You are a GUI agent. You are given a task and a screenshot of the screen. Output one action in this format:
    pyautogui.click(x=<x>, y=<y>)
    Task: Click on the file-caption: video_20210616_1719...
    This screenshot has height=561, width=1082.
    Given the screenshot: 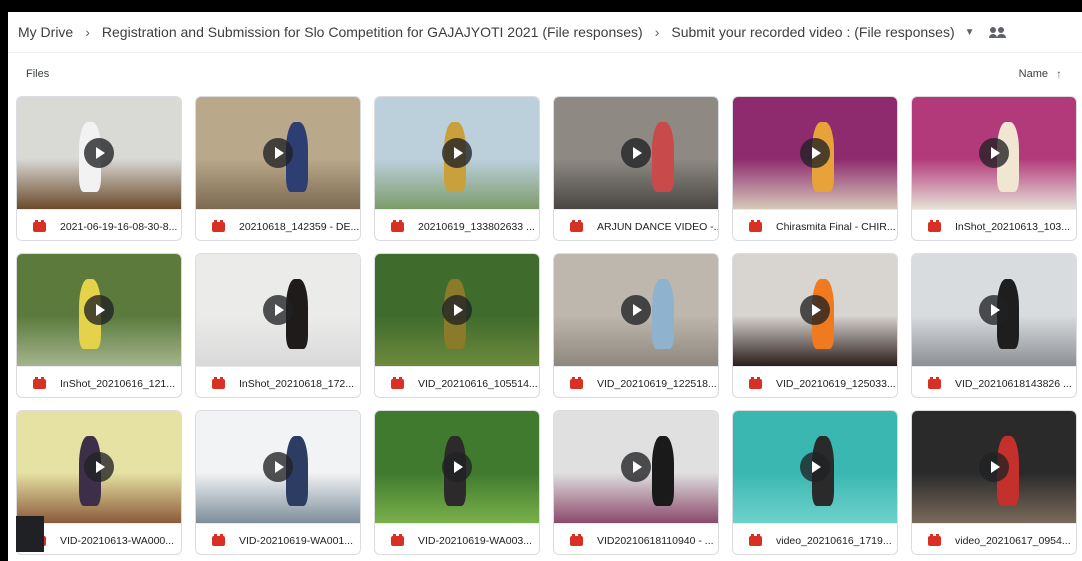 What is the action you would take?
    pyautogui.click(x=815, y=538)
    